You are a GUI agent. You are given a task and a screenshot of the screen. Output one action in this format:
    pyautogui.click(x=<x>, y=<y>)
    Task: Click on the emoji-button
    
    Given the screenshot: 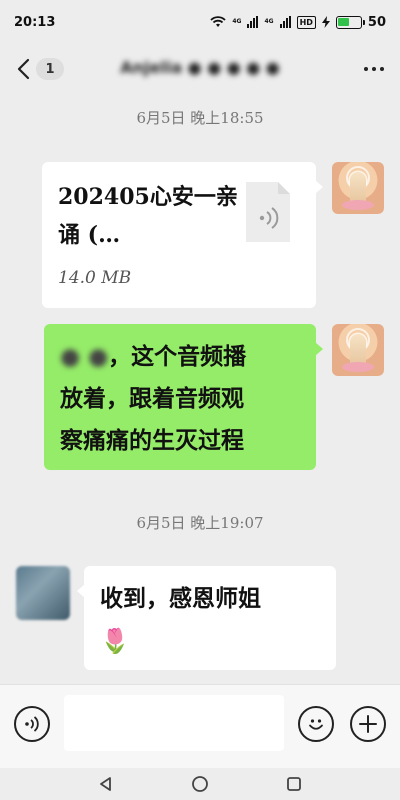 What is the action you would take?
    pyautogui.click(x=316, y=724)
    